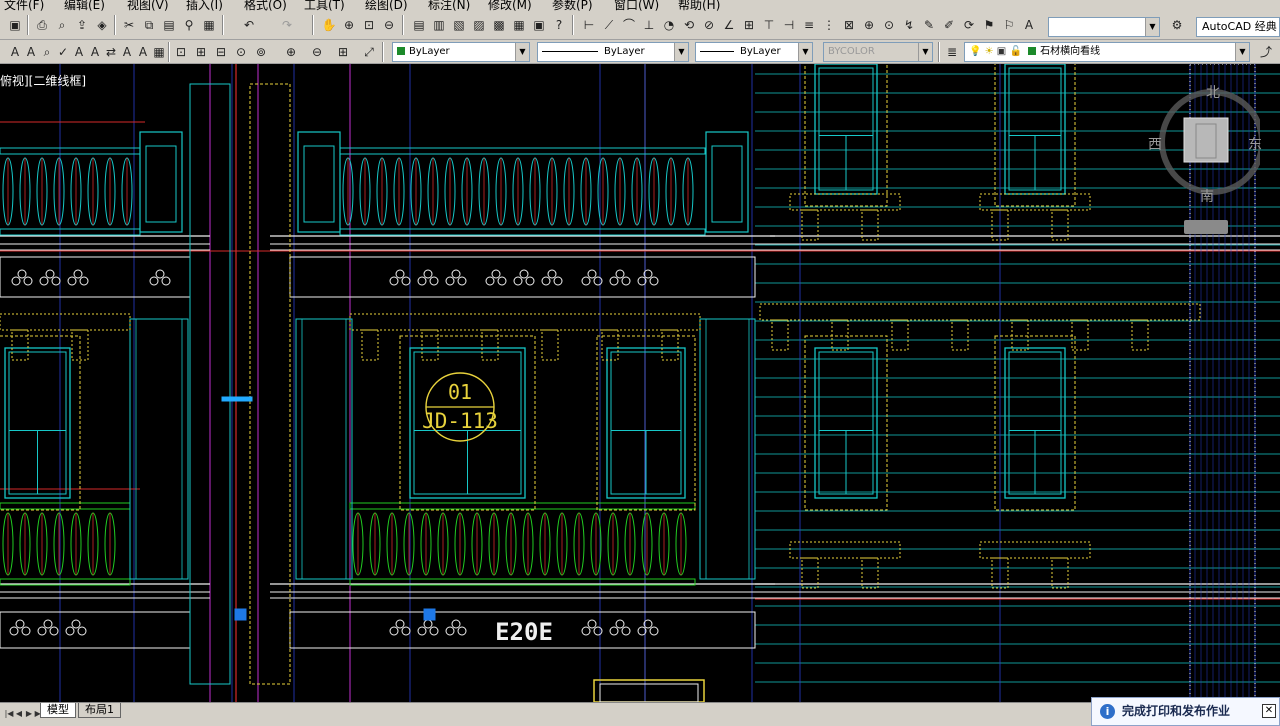 The image size is (1280, 726). I want to click on tab-model: 模型, so click(58, 710).